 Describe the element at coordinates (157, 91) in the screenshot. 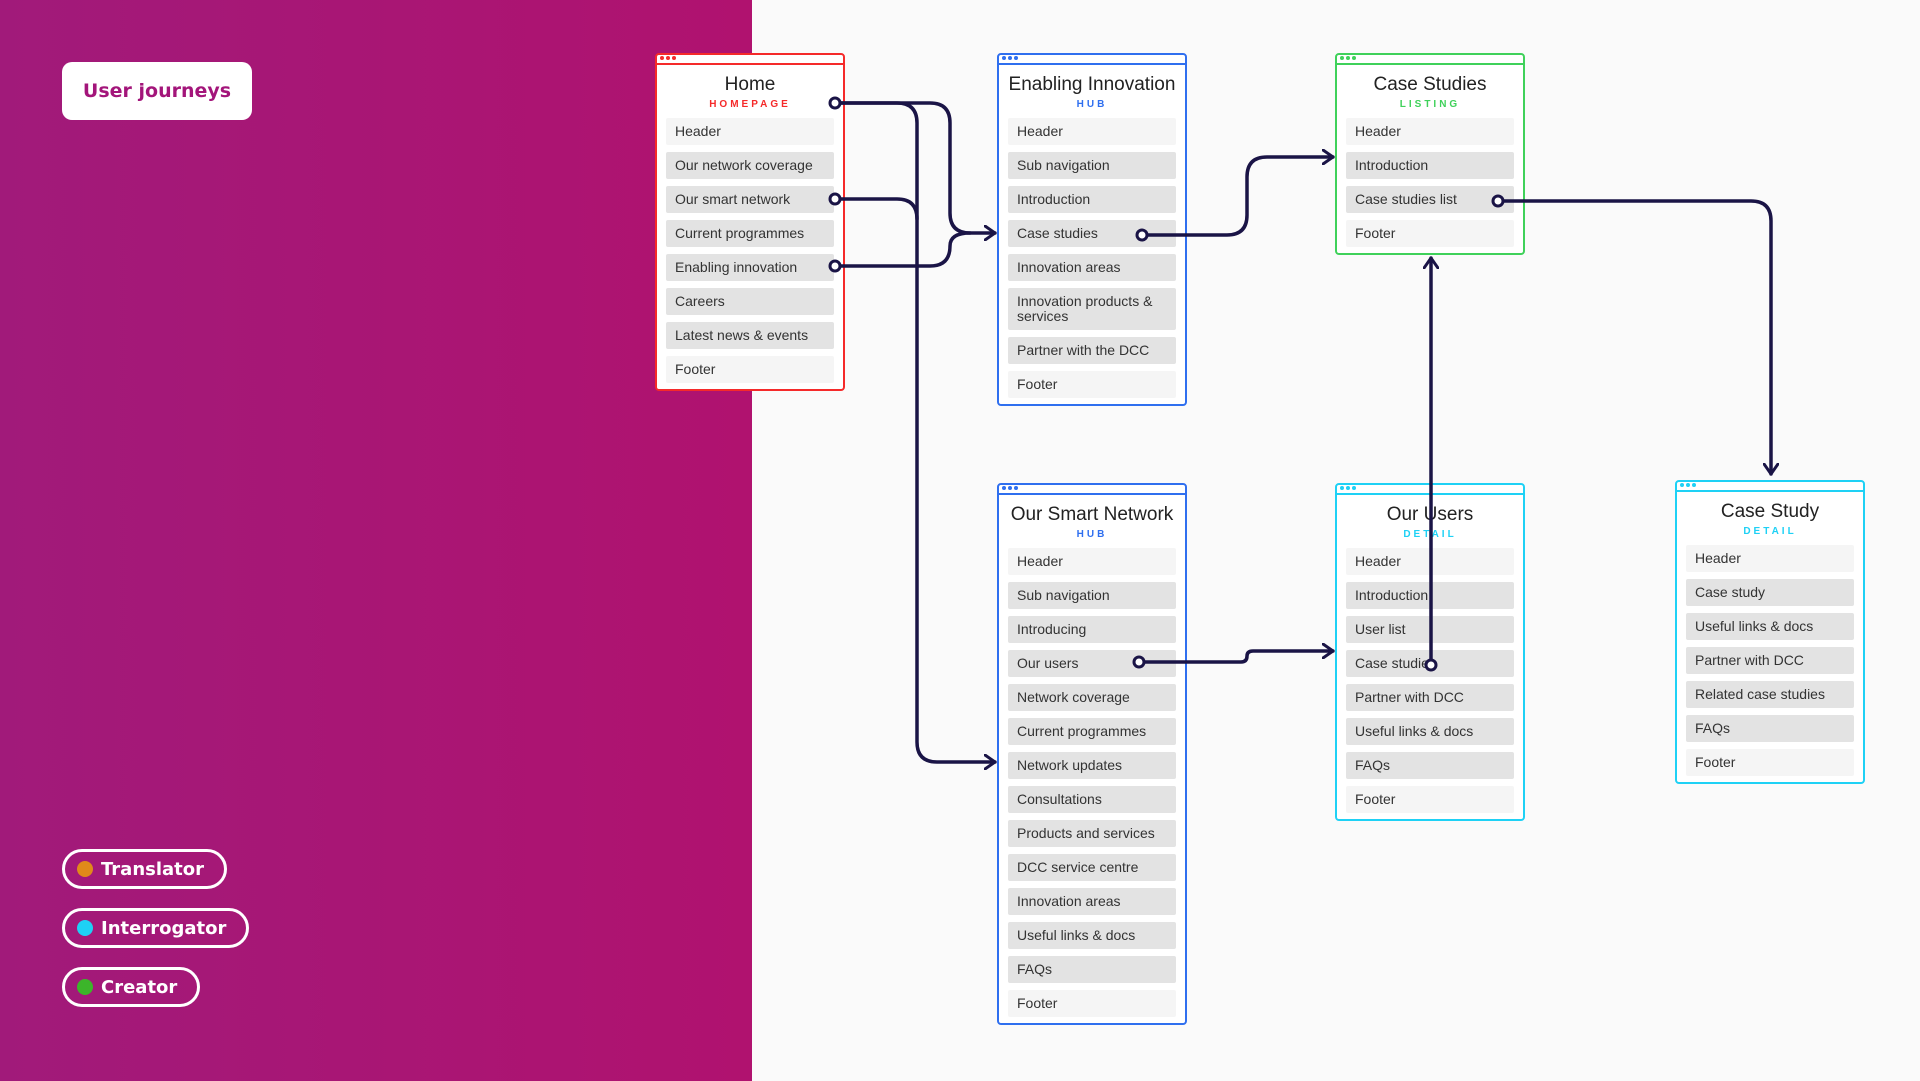

I see `page-title: User journeys` at that location.